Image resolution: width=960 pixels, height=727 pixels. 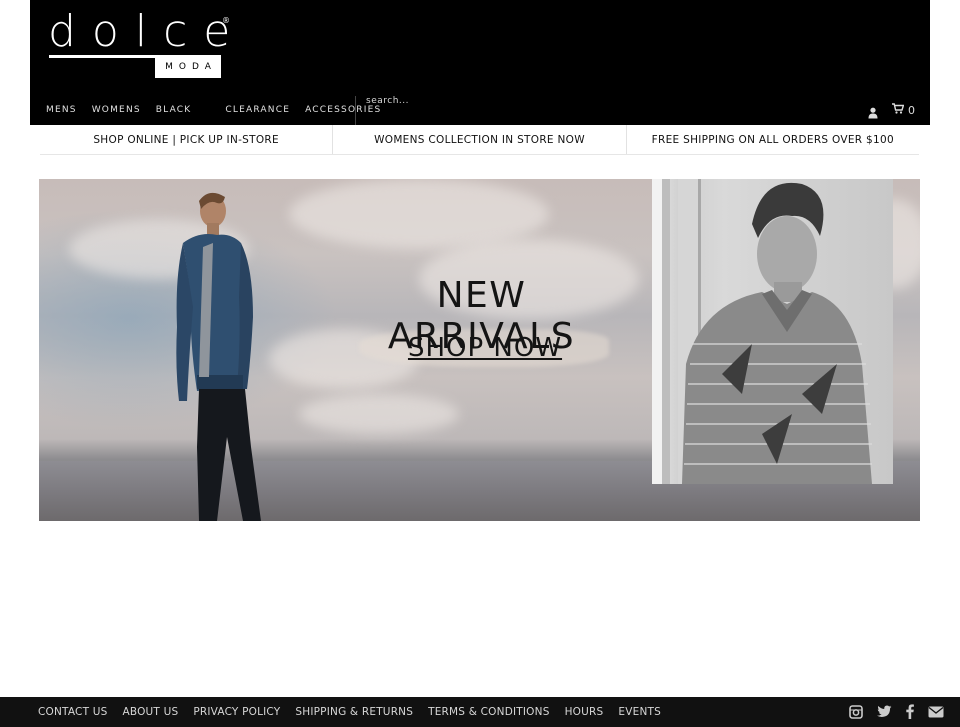 What do you see at coordinates (910, 711) in the screenshot?
I see `facebook-icon` at bounding box center [910, 711].